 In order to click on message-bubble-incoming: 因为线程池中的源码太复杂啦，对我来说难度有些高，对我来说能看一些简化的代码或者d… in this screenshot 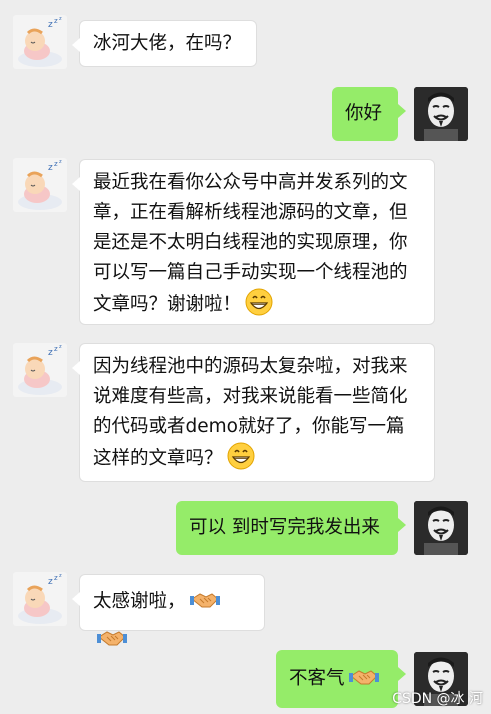, I will do `click(253, 412)`.